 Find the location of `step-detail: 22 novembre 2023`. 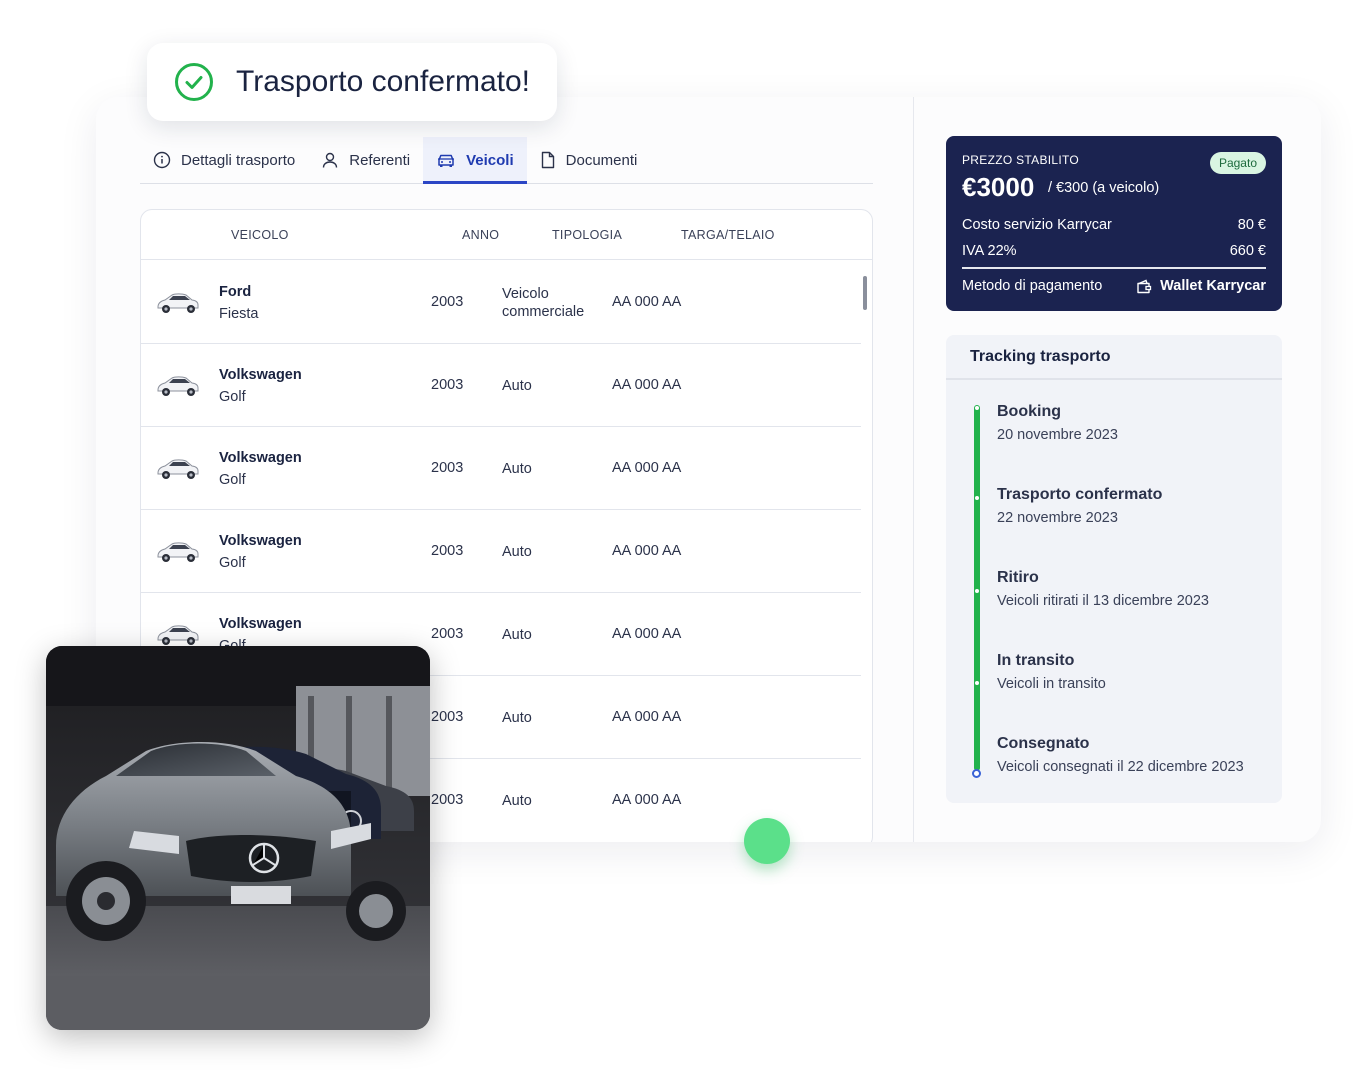

step-detail: 22 novembre 2023 is located at coordinates (1057, 518).